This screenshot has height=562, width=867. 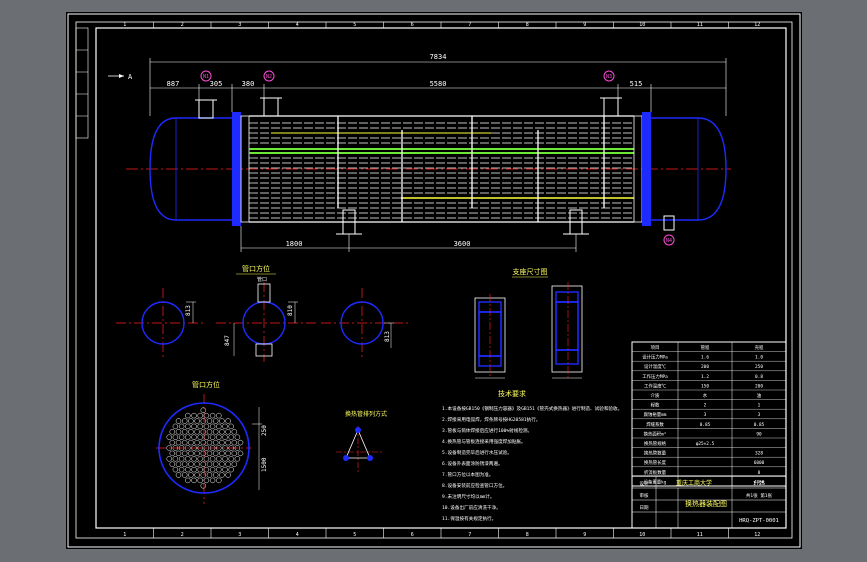 What do you see at coordinates (206, 384) in the screenshot?
I see `tubesheet-title: 管口方位` at bounding box center [206, 384].